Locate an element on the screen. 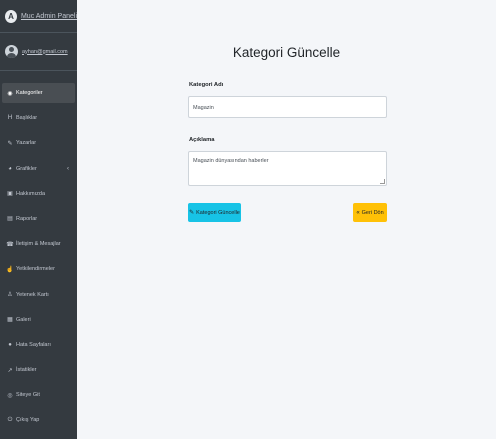 This screenshot has width=496, height=439. resize-handle-icon is located at coordinates (382, 181).